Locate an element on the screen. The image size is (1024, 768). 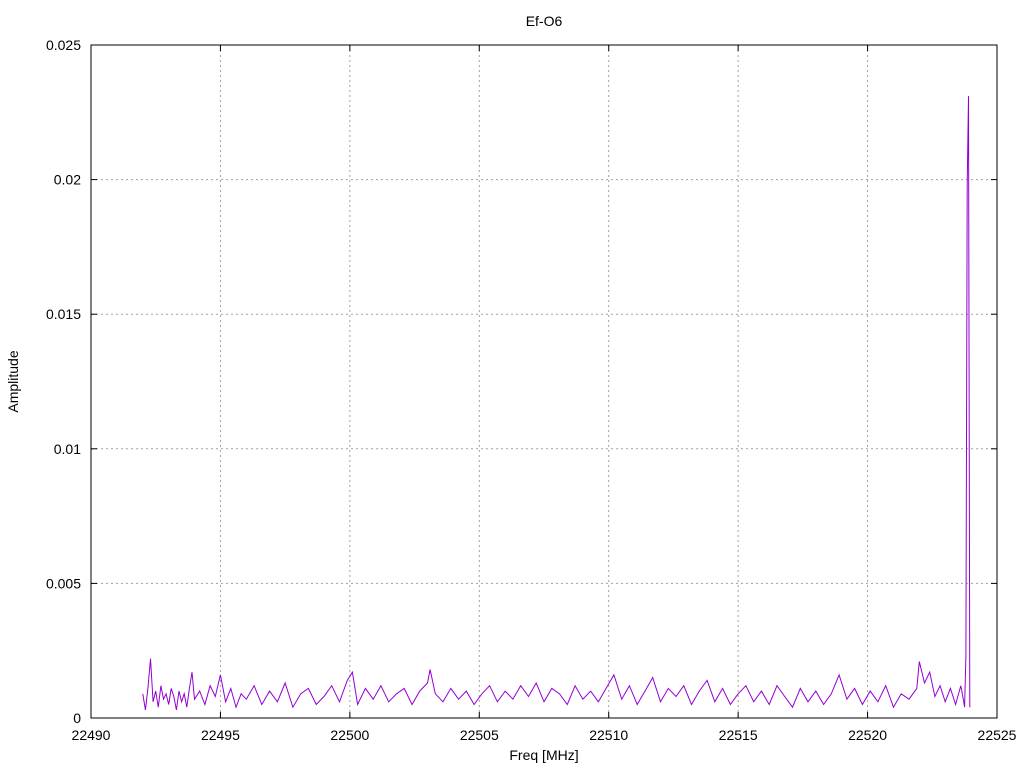
y-tick-label: 0 is located at coordinates (77, 718).